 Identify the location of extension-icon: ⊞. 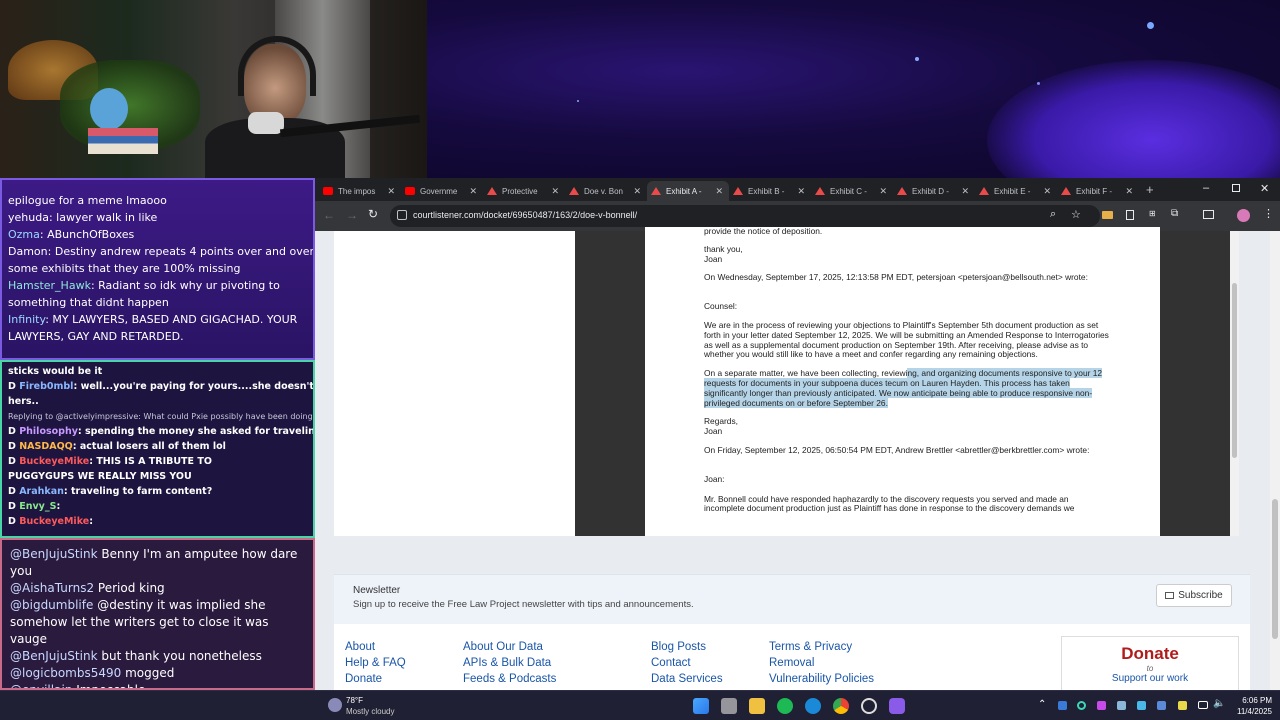
(1152, 213).